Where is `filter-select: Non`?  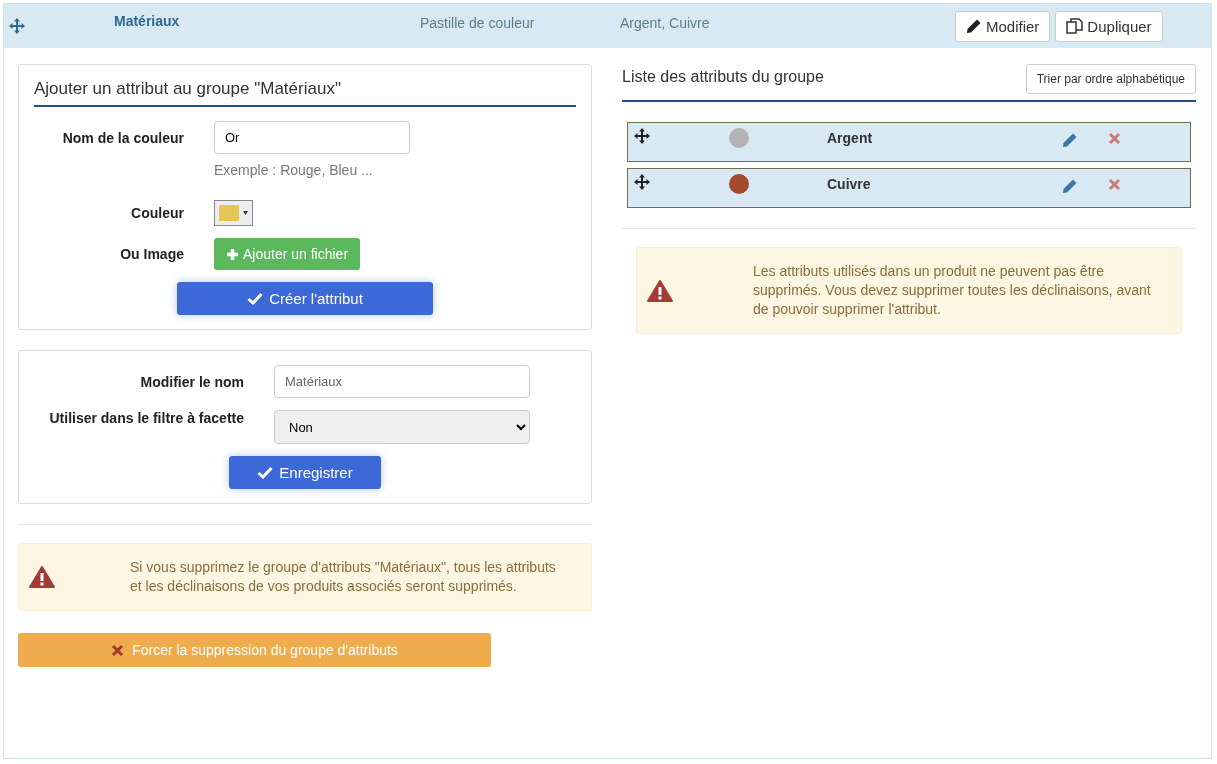 filter-select: Non is located at coordinates (402, 427).